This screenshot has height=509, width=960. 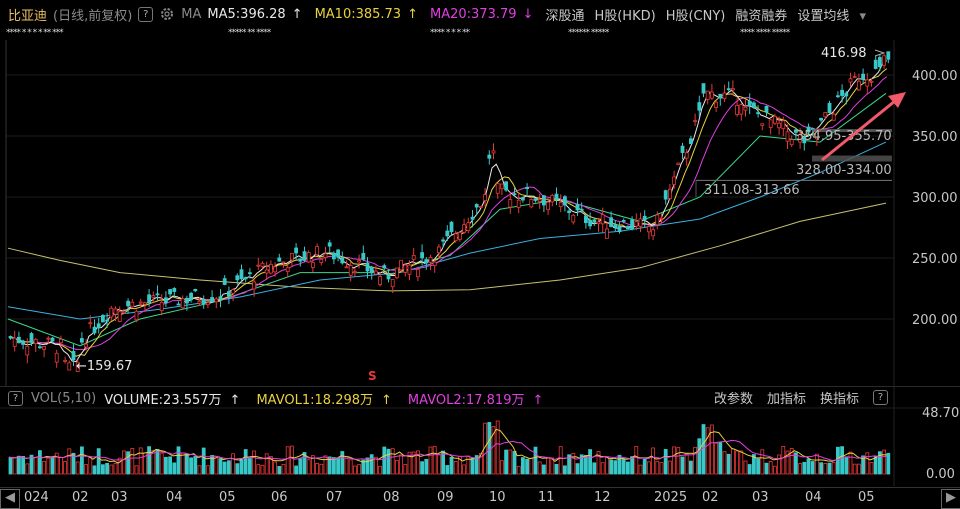 What do you see at coordinates (880, 397) in the screenshot?
I see `help-icon-tools: ?` at bounding box center [880, 397].